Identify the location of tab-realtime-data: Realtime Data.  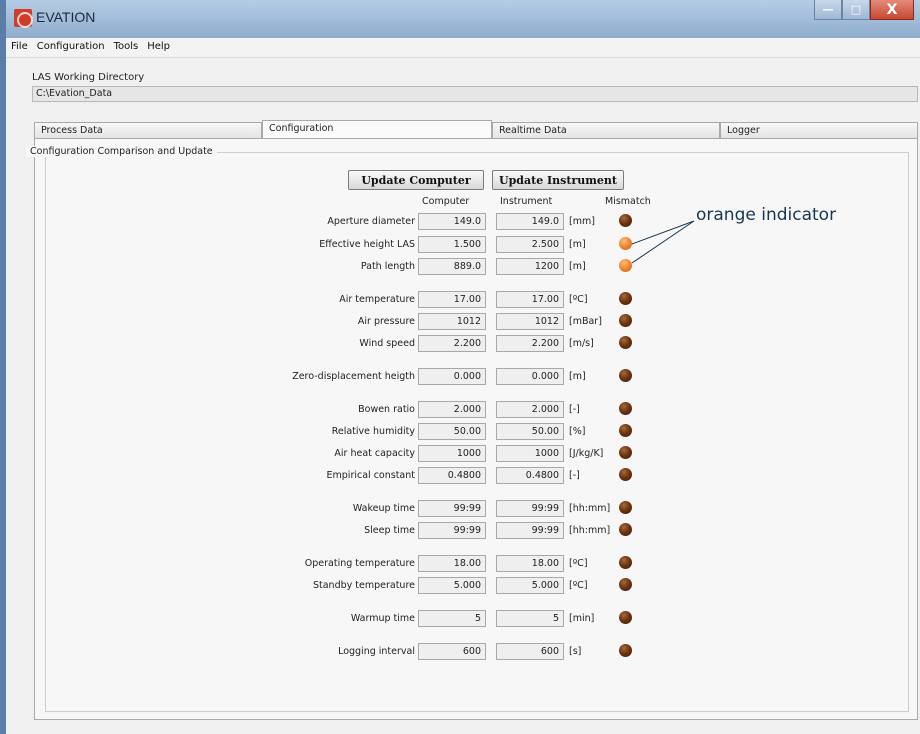
(606, 130).